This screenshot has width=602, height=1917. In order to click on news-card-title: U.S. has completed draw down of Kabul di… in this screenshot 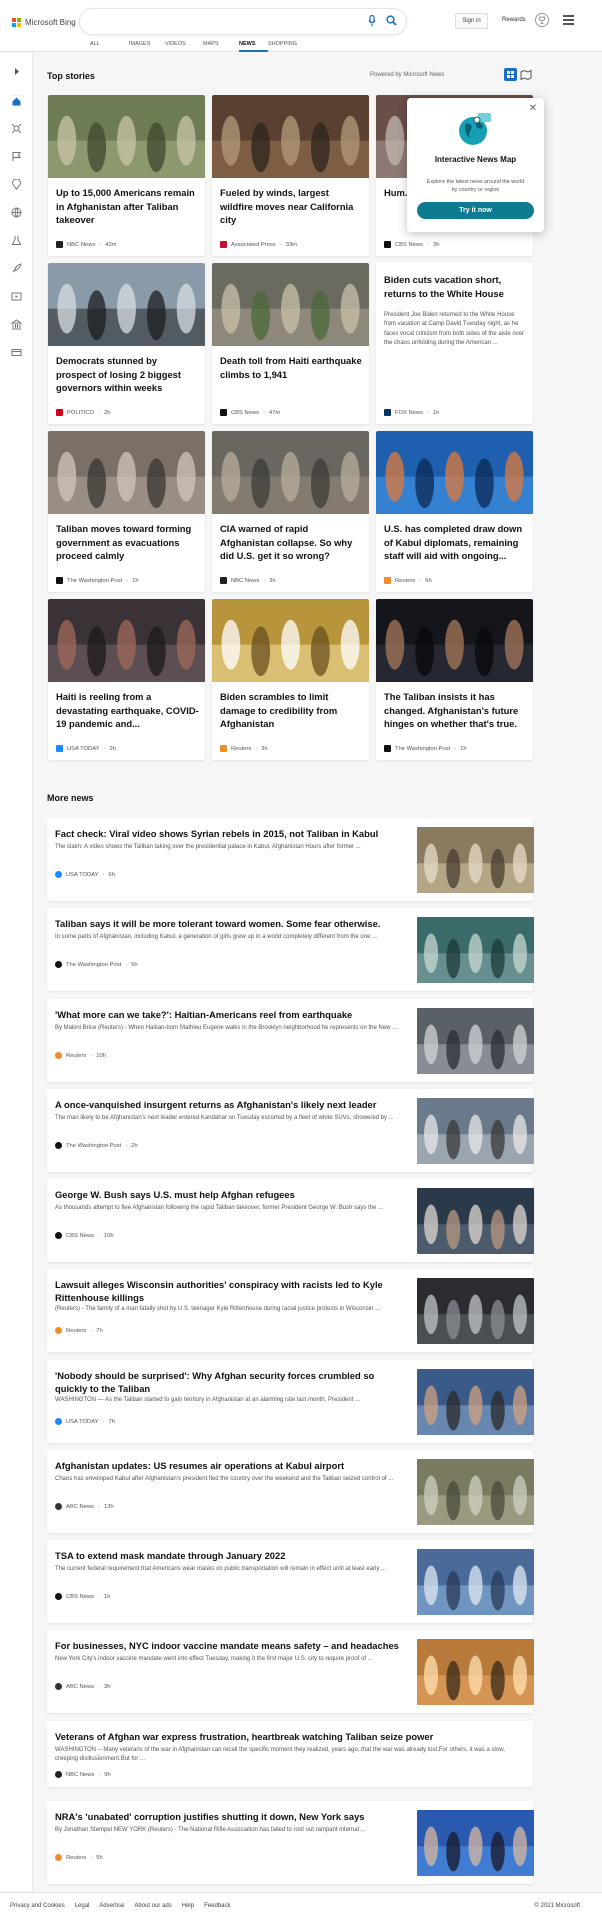, I will do `click(455, 542)`.